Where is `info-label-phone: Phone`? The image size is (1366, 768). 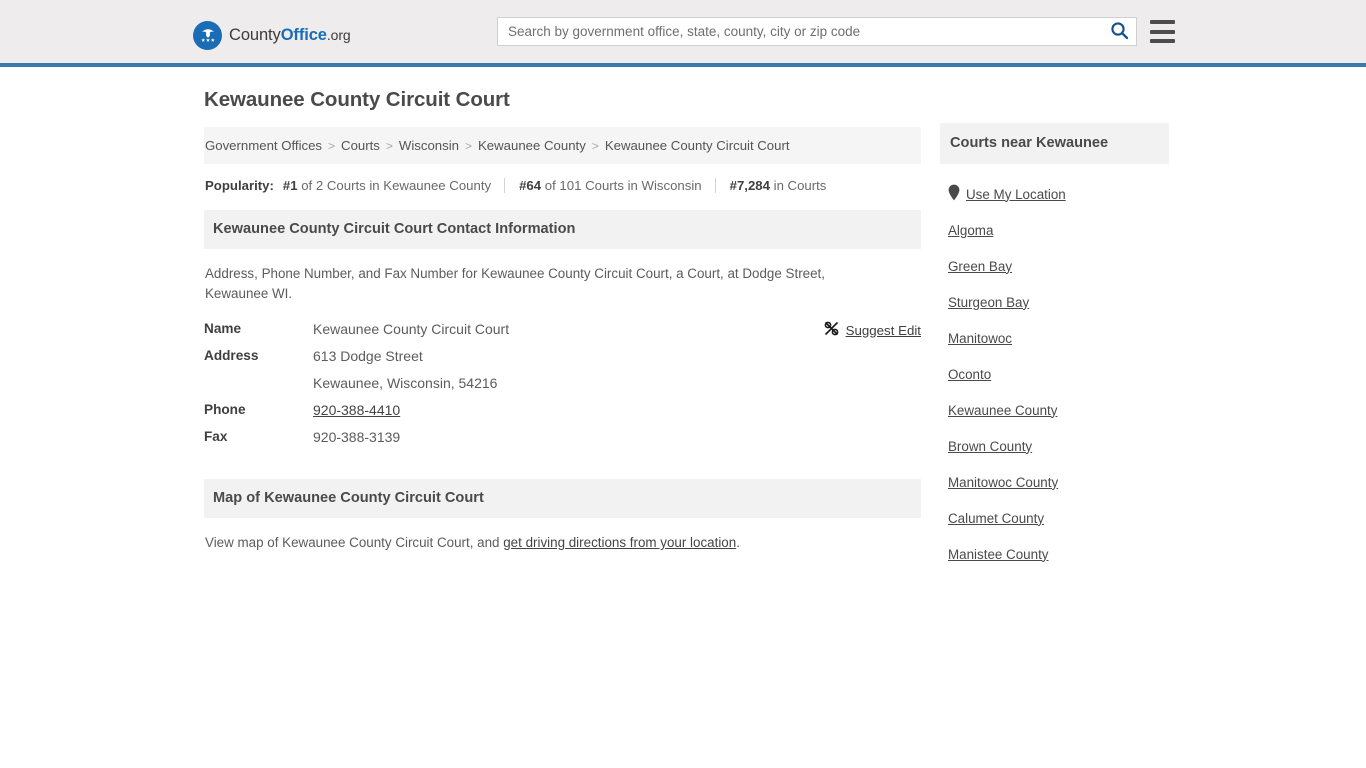 info-label-phone: Phone is located at coordinates (225, 409).